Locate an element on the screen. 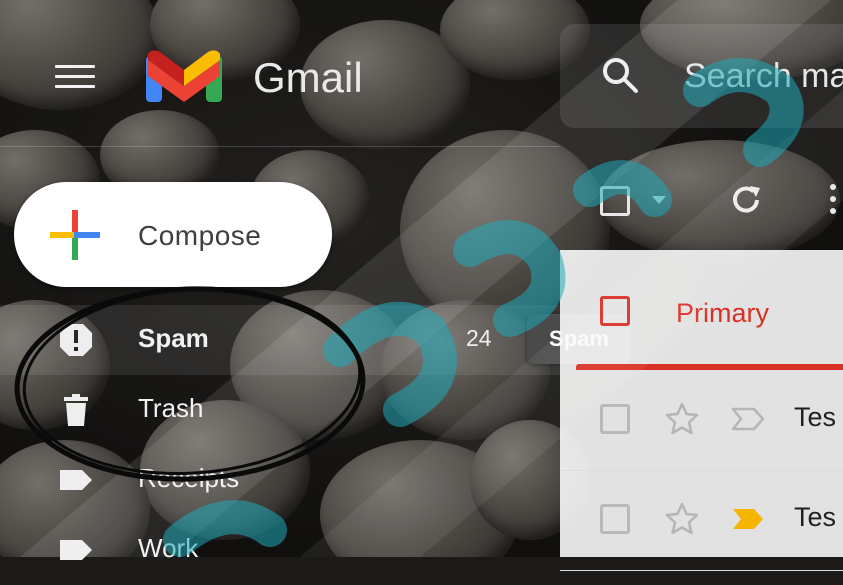 This screenshot has width=843, height=585. sidebar-item-label: Work is located at coordinates (168, 548).